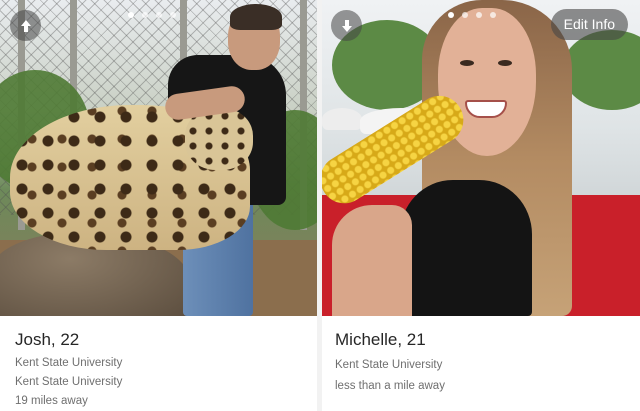 Image resolution: width=640 pixels, height=411 pixels. Describe the element at coordinates (342, 119) in the screenshot. I see `umbrella` at that location.